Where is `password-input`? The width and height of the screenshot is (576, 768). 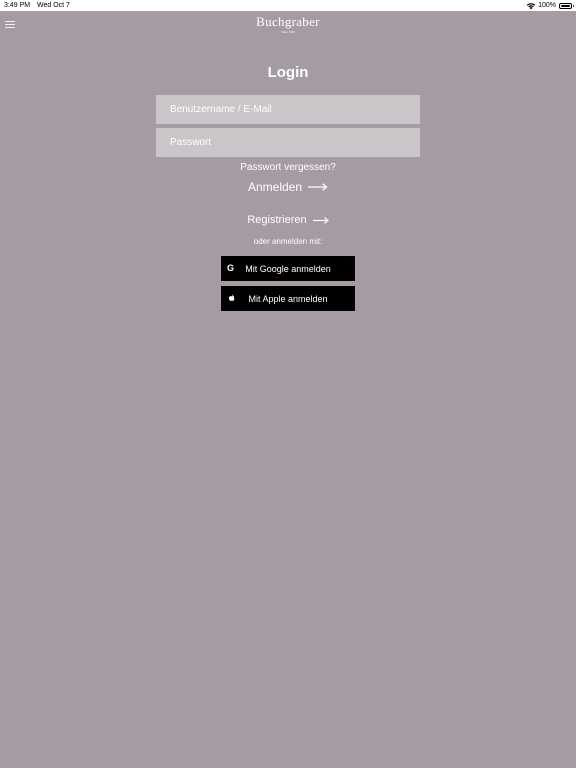
password-input is located at coordinates (288, 142).